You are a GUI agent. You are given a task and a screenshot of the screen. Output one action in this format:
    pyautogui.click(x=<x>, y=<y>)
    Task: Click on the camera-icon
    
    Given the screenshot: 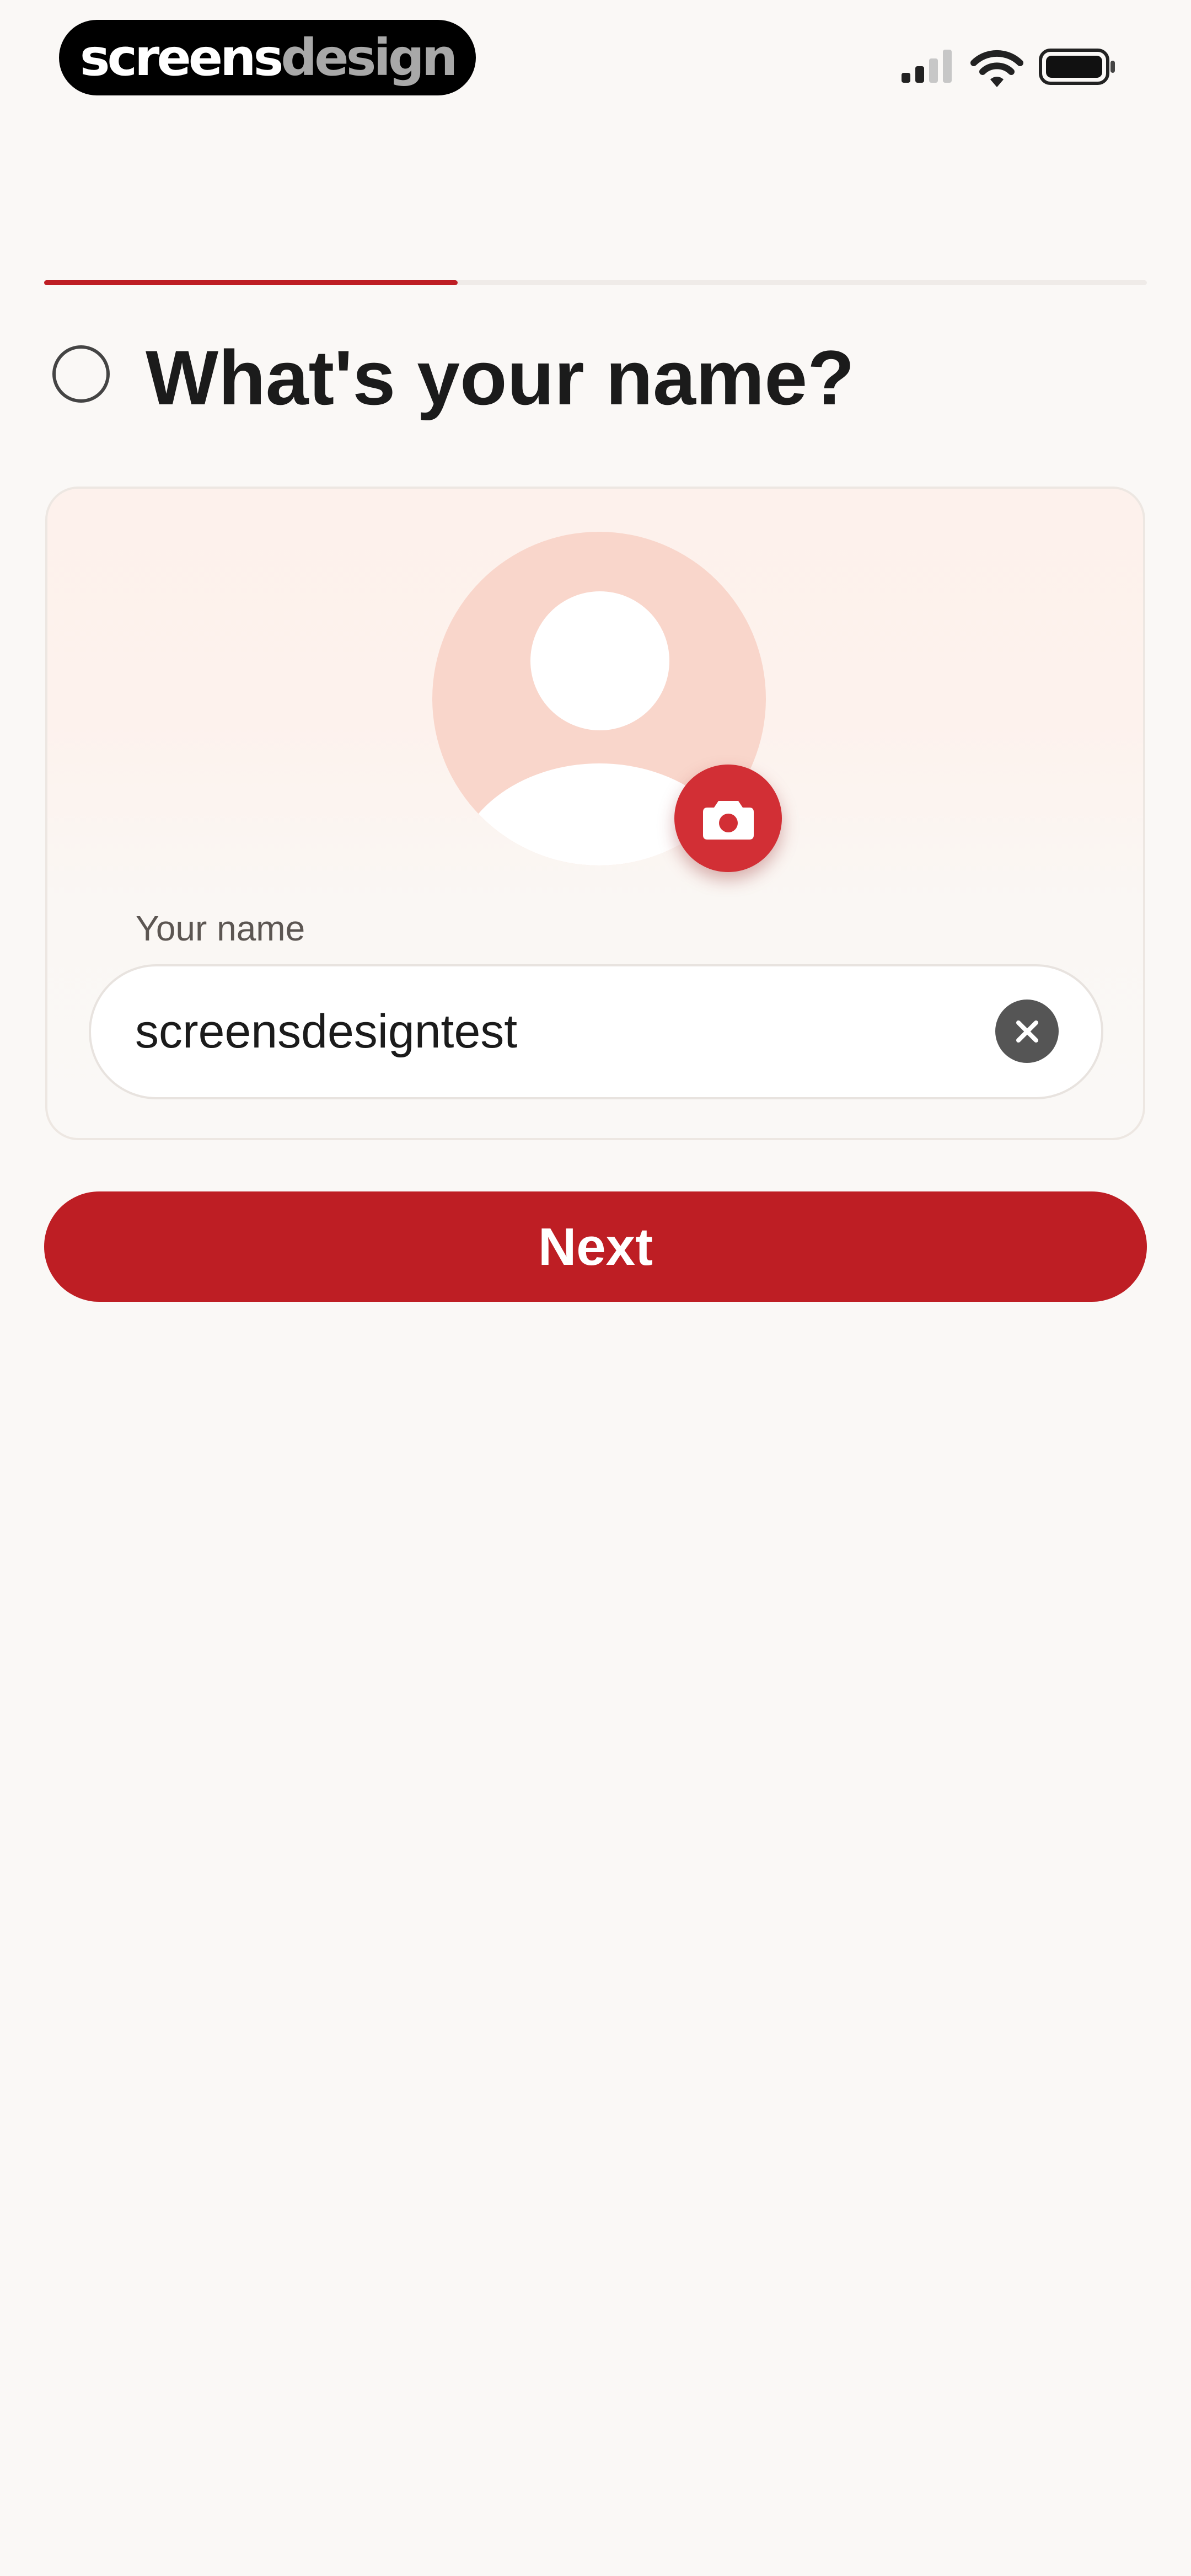 What is the action you would take?
    pyautogui.click(x=728, y=820)
    